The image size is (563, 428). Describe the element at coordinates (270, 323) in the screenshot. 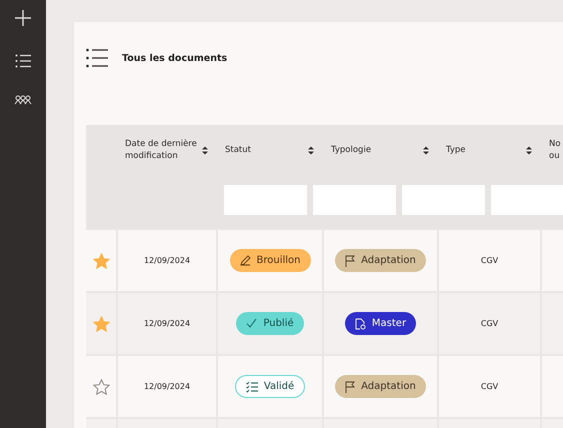

I see `status-badge: Publié` at that location.